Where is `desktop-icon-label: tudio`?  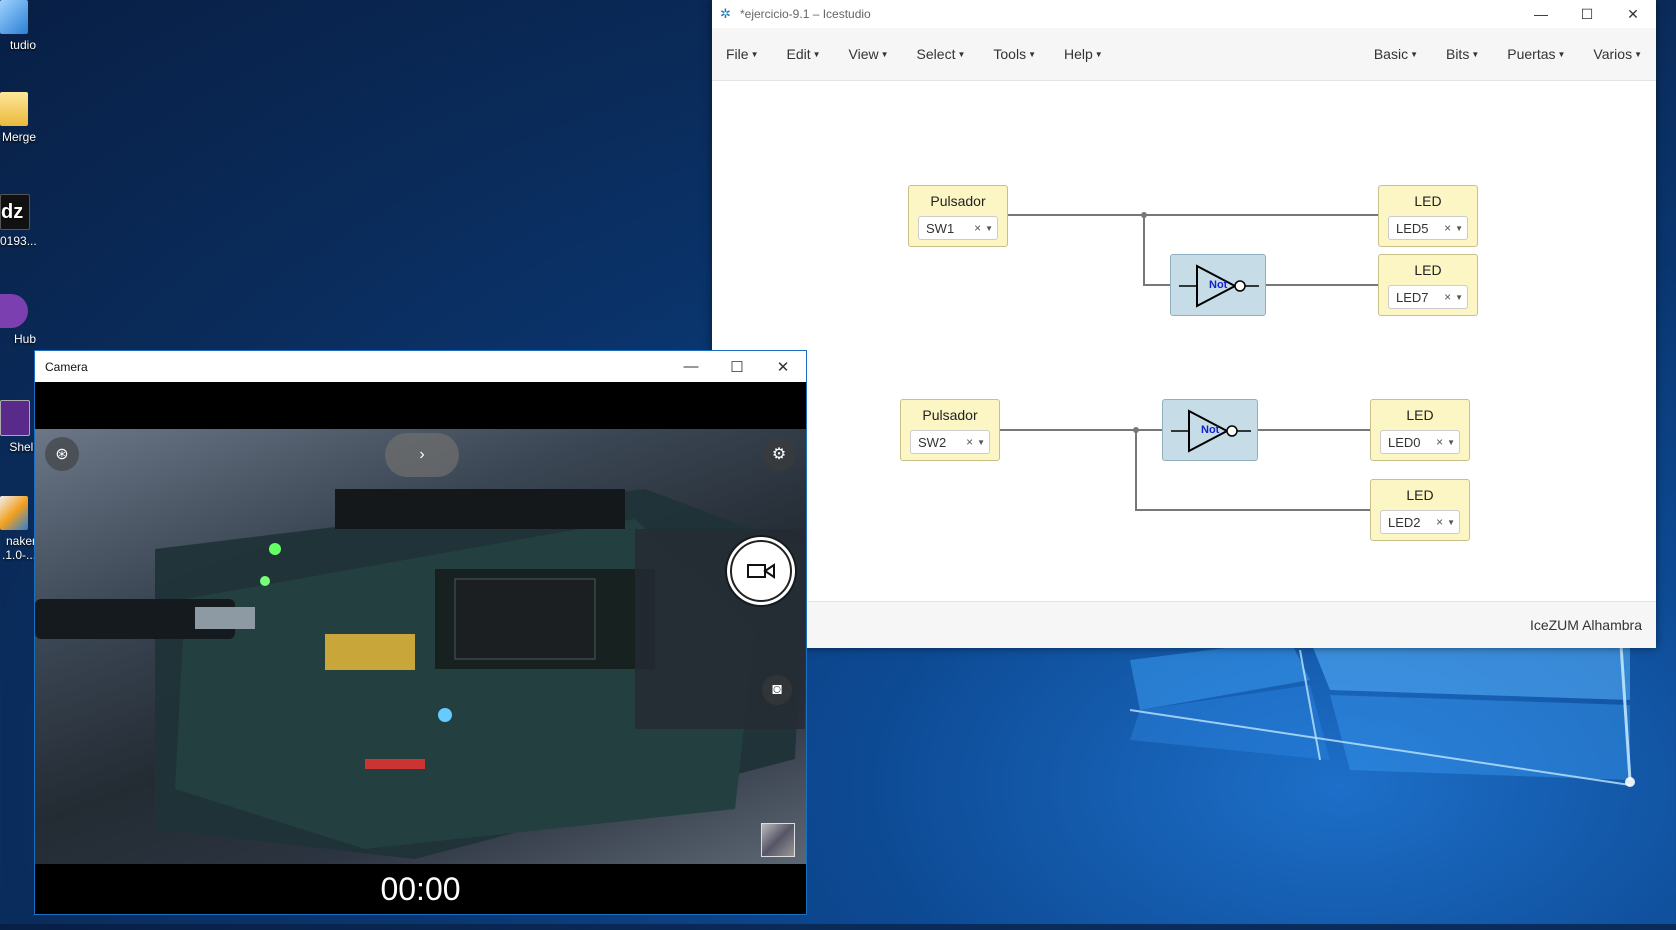
desktop-icon-label: tudio is located at coordinates (22, 45).